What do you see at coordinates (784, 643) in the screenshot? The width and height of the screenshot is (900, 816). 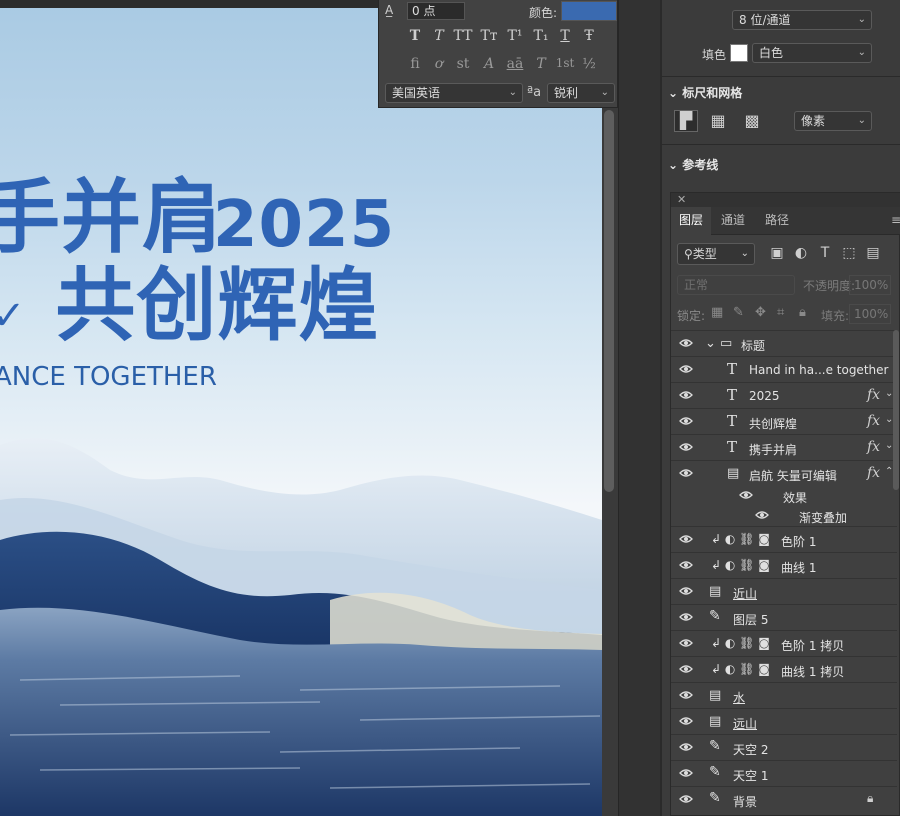 I see `layer-row: ↲ ◐ ⛓ ◙ 色阶 1 拷贝` at bounding box center [784, 643].